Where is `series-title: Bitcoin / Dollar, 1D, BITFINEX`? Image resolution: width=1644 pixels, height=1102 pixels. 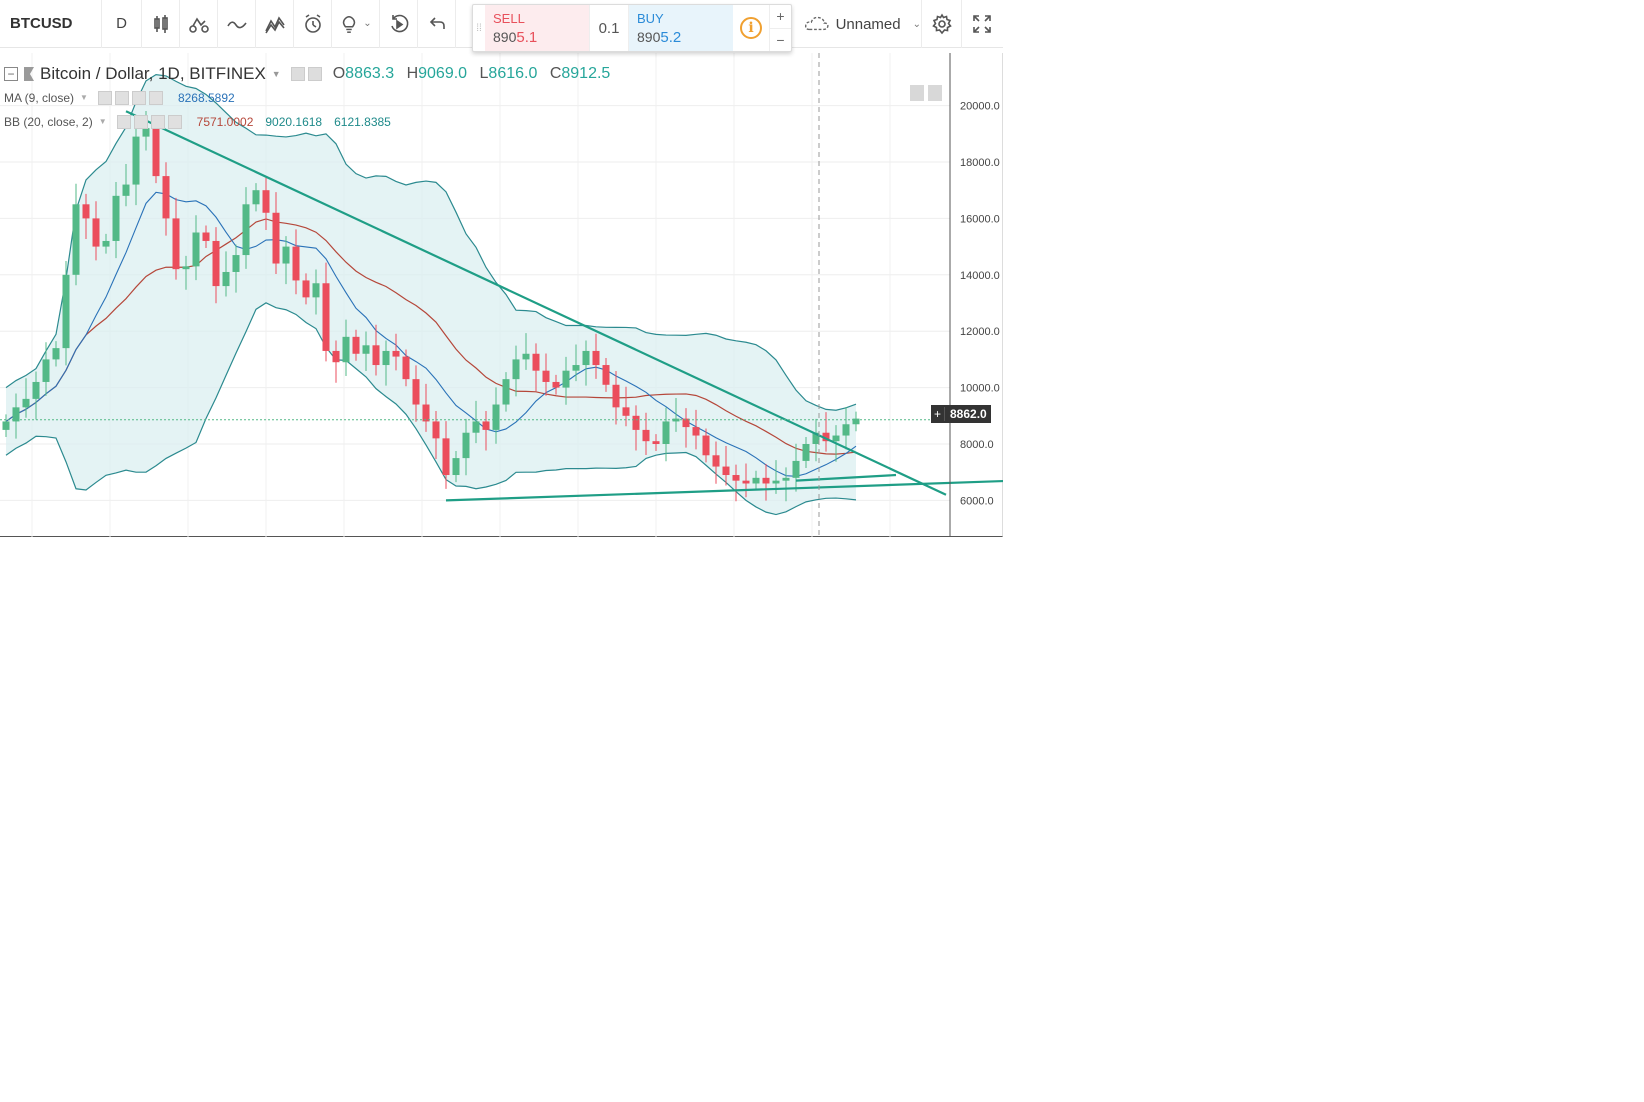
series-title: Bitcoin / Dollar, 1D, BITFINEX is located at coordinates (153, 73).